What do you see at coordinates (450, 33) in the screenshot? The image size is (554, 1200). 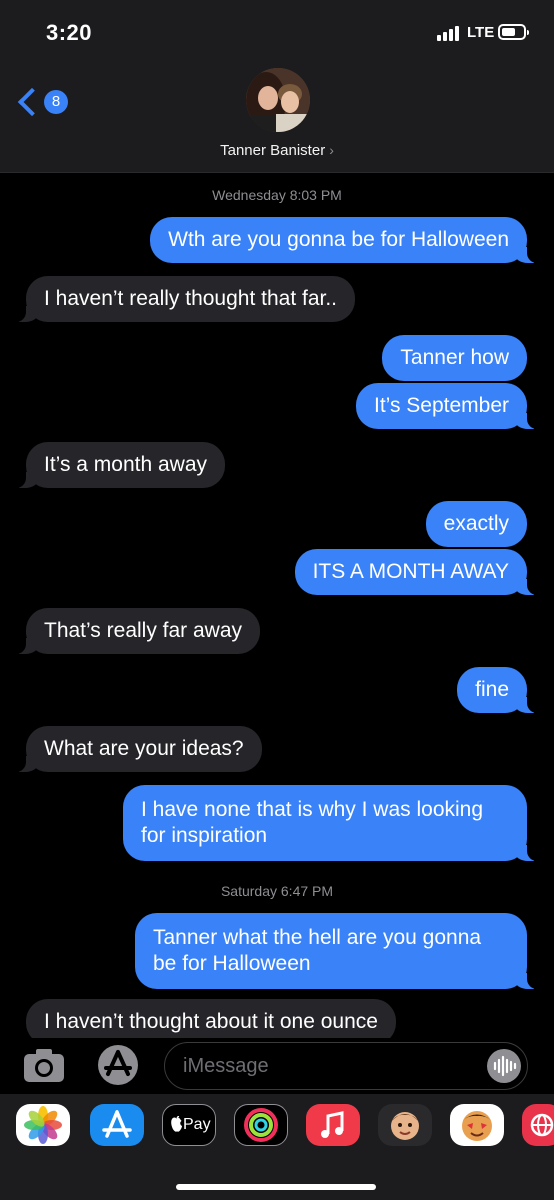 I see `signal-icon` at bounding box center [450, 33].